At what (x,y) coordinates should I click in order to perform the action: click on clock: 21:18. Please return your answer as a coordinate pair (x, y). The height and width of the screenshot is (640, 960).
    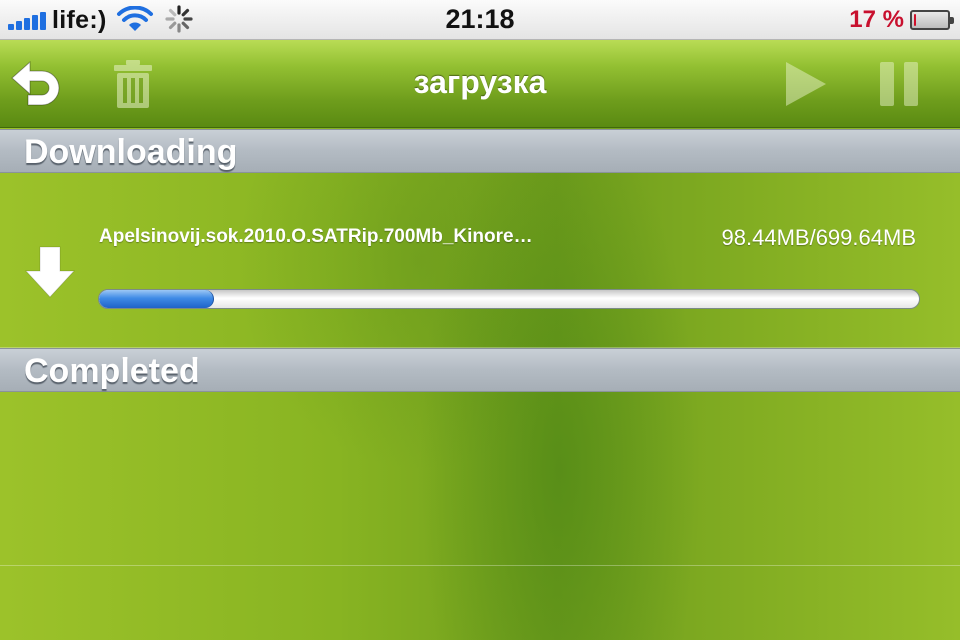
    Looking at the image, I should click on (480, 19).